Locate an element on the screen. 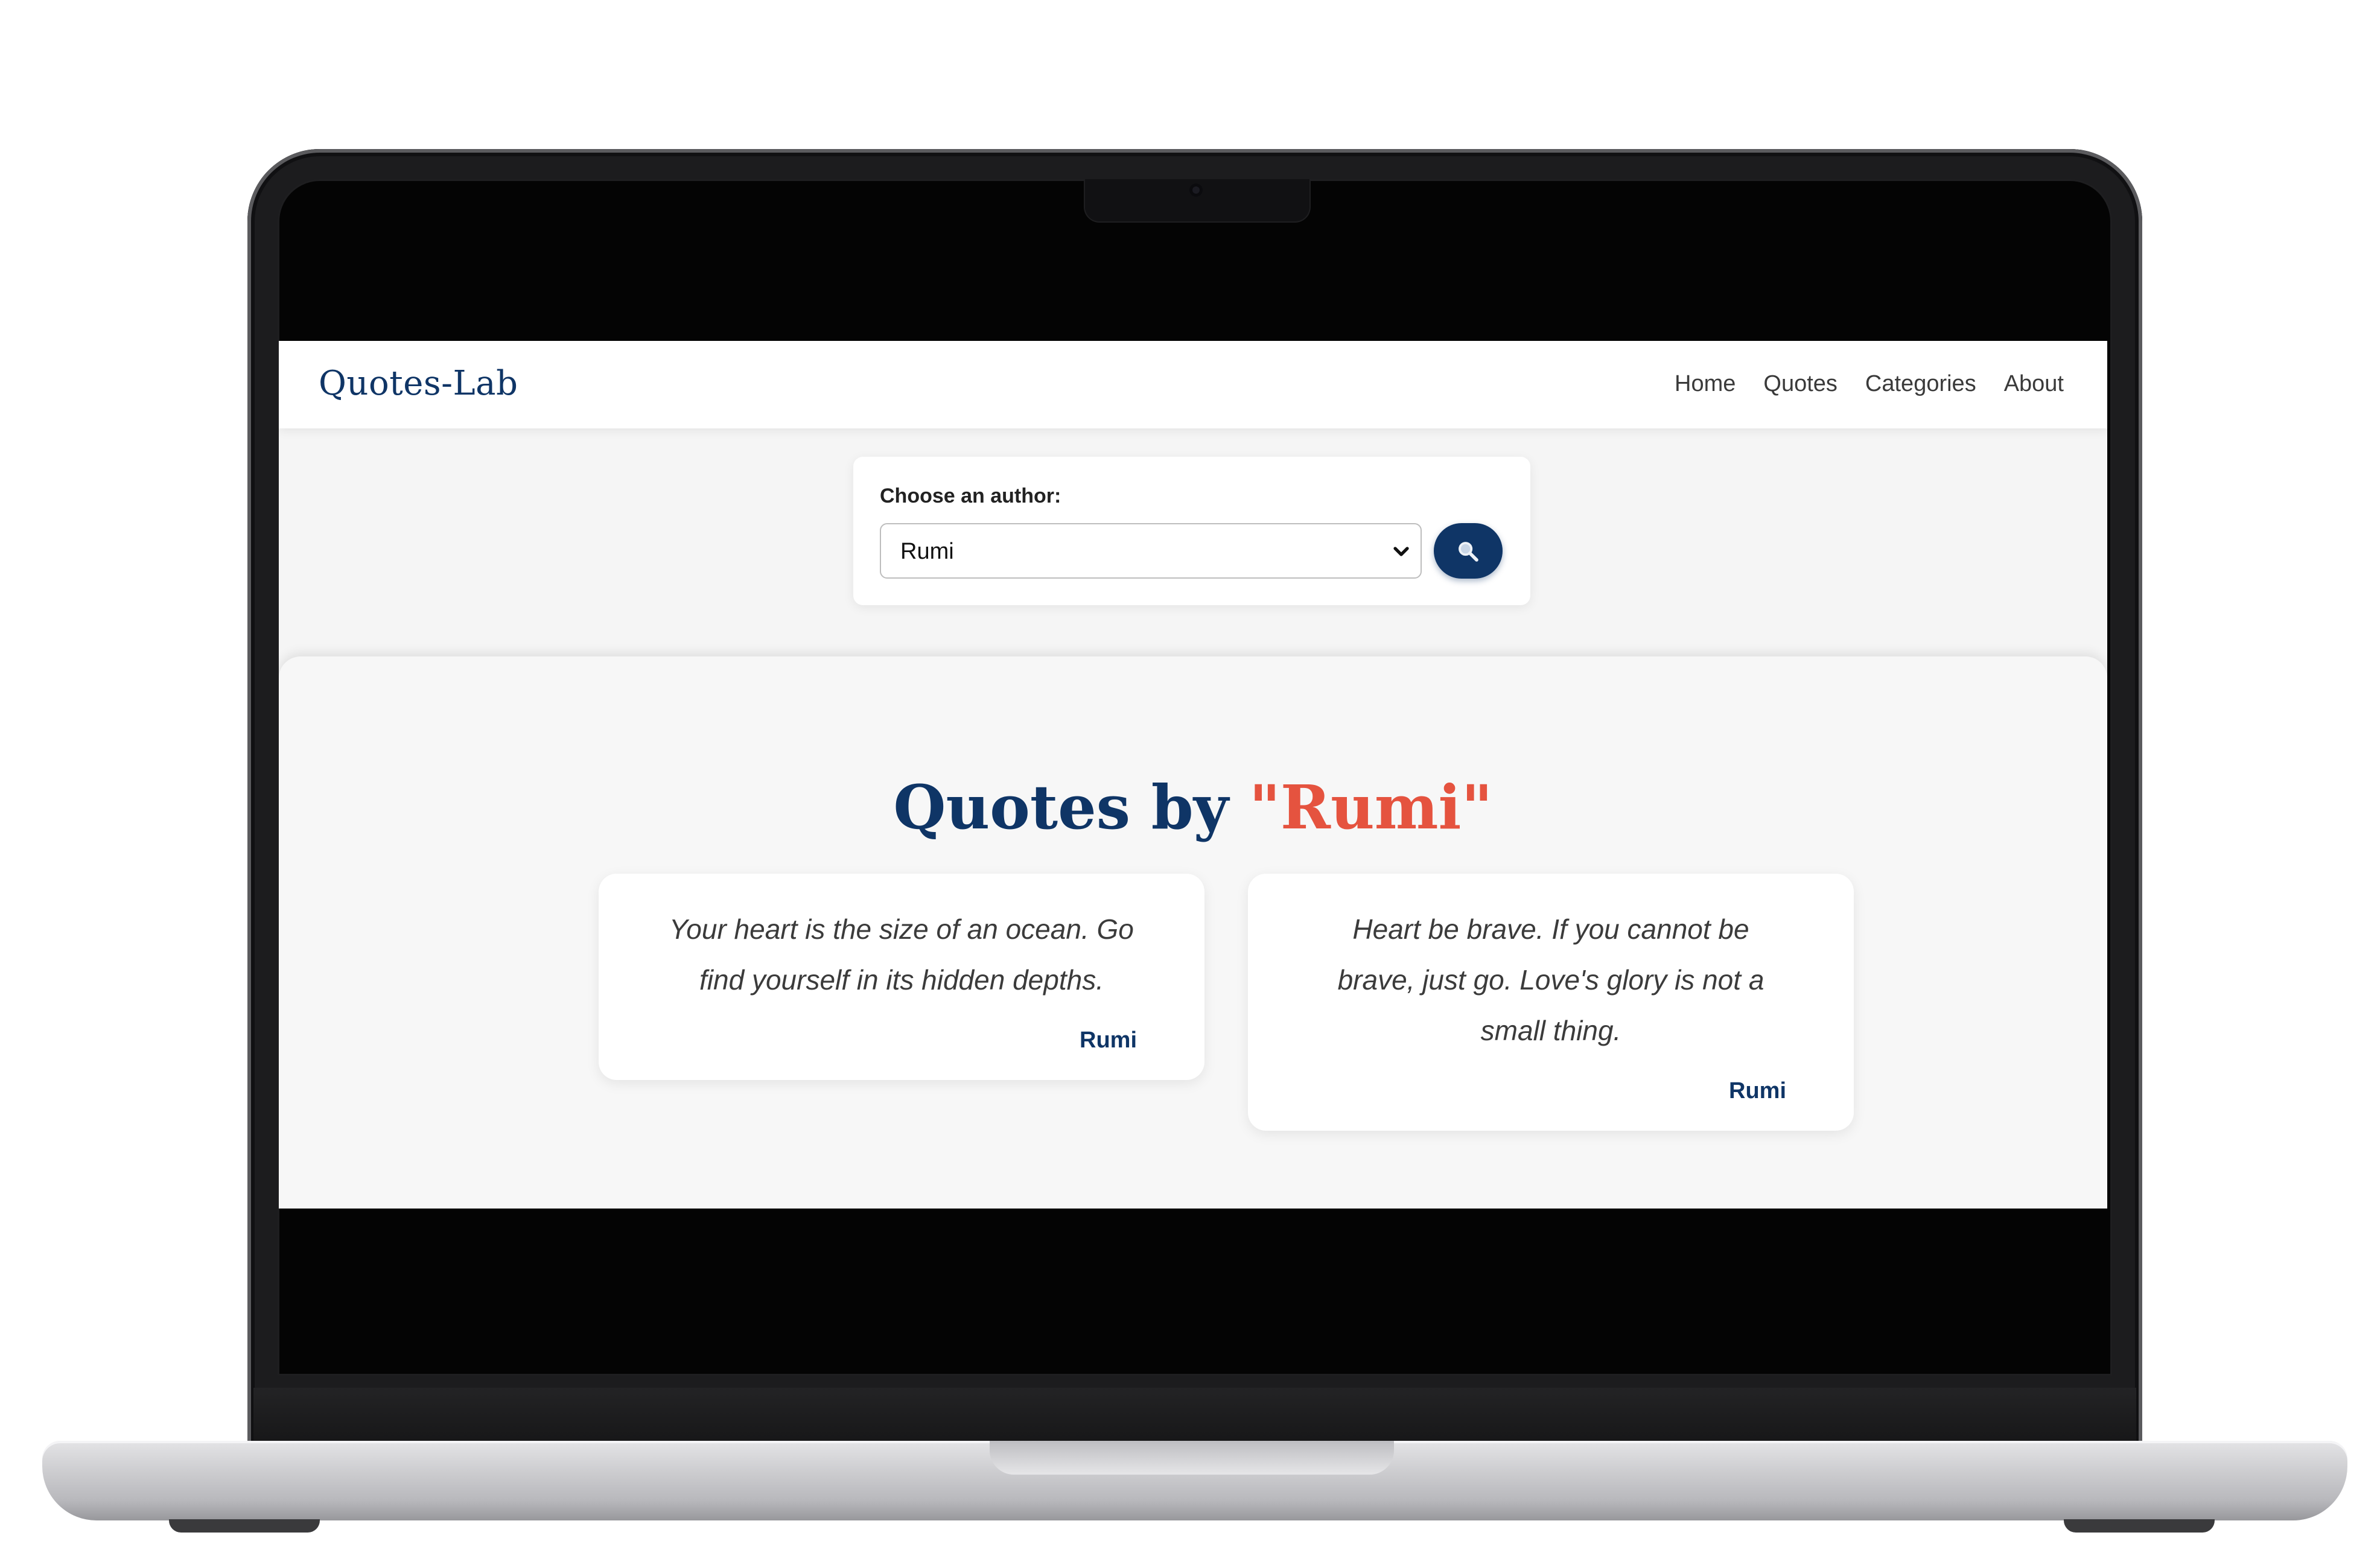  laptop-hinge is located at coordinates (1194, 1418).